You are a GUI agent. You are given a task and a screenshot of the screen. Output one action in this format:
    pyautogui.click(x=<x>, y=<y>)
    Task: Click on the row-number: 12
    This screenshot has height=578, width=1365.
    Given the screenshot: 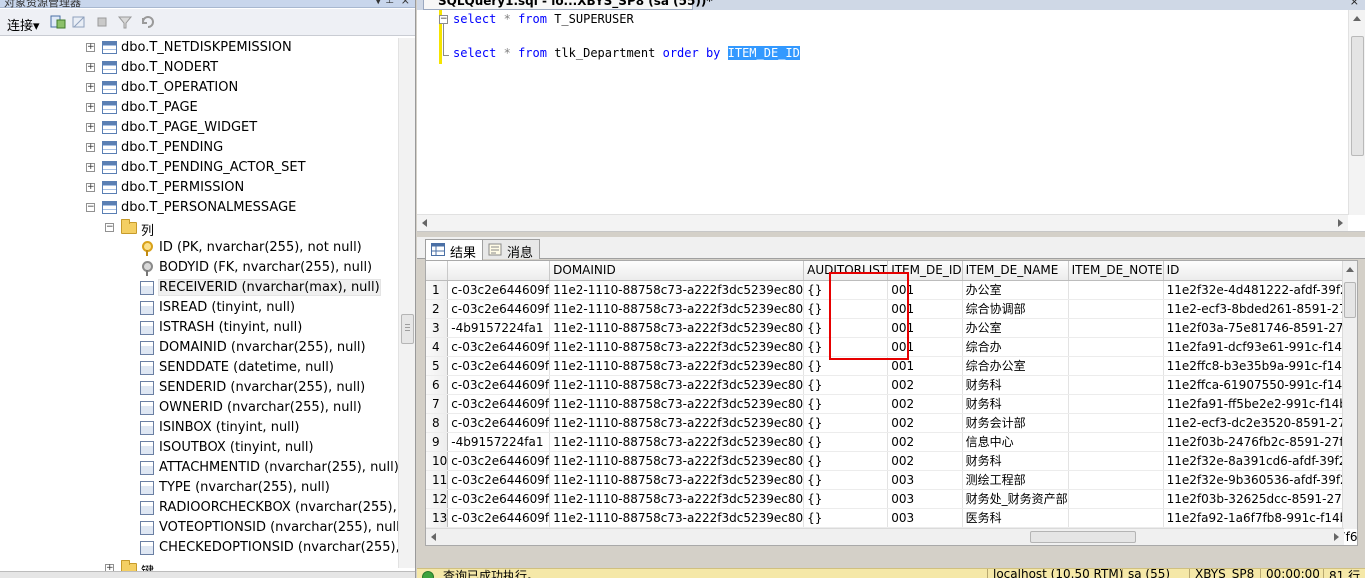 What is the action you would take?
    pyautogui.click(x=437, y=499)
    